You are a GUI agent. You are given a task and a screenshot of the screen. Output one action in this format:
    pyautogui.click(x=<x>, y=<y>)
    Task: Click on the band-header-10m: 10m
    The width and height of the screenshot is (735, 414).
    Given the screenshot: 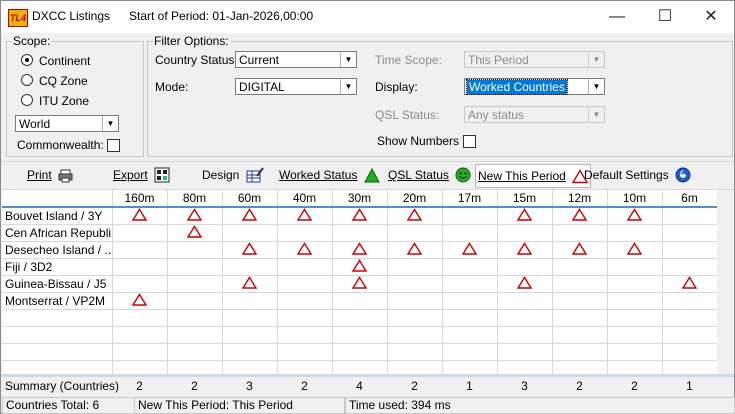 What is the action you would take?
    pyautogui.click(x=635, y=199)
    